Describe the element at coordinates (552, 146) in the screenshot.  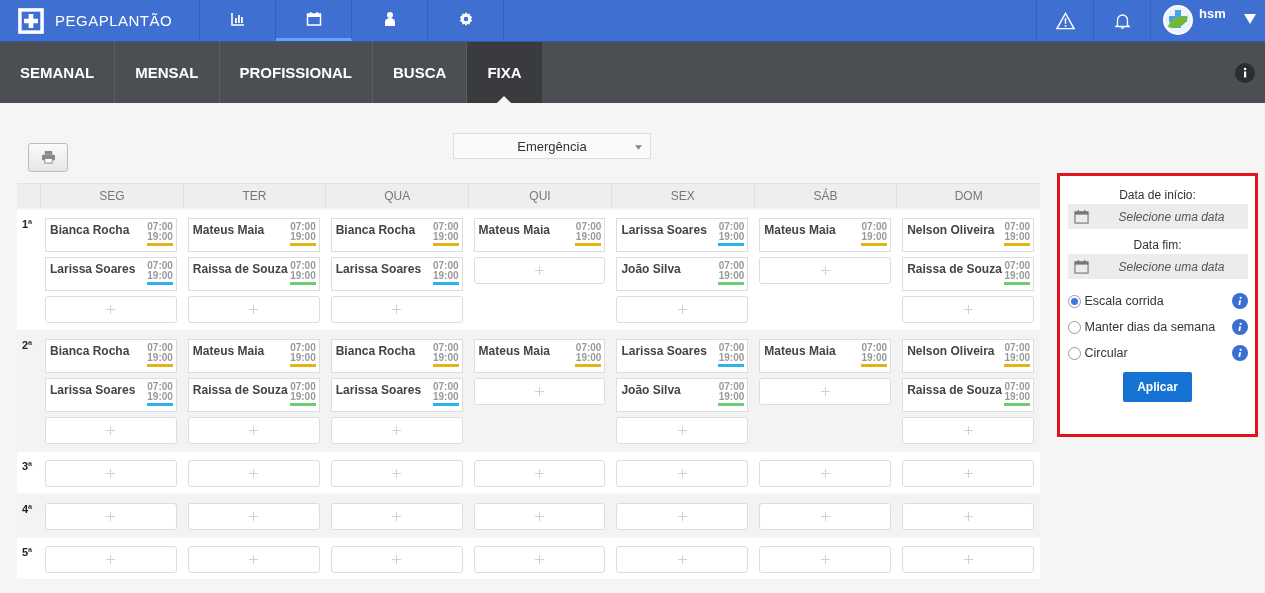
I see `sector-select: Emergência` at that location.